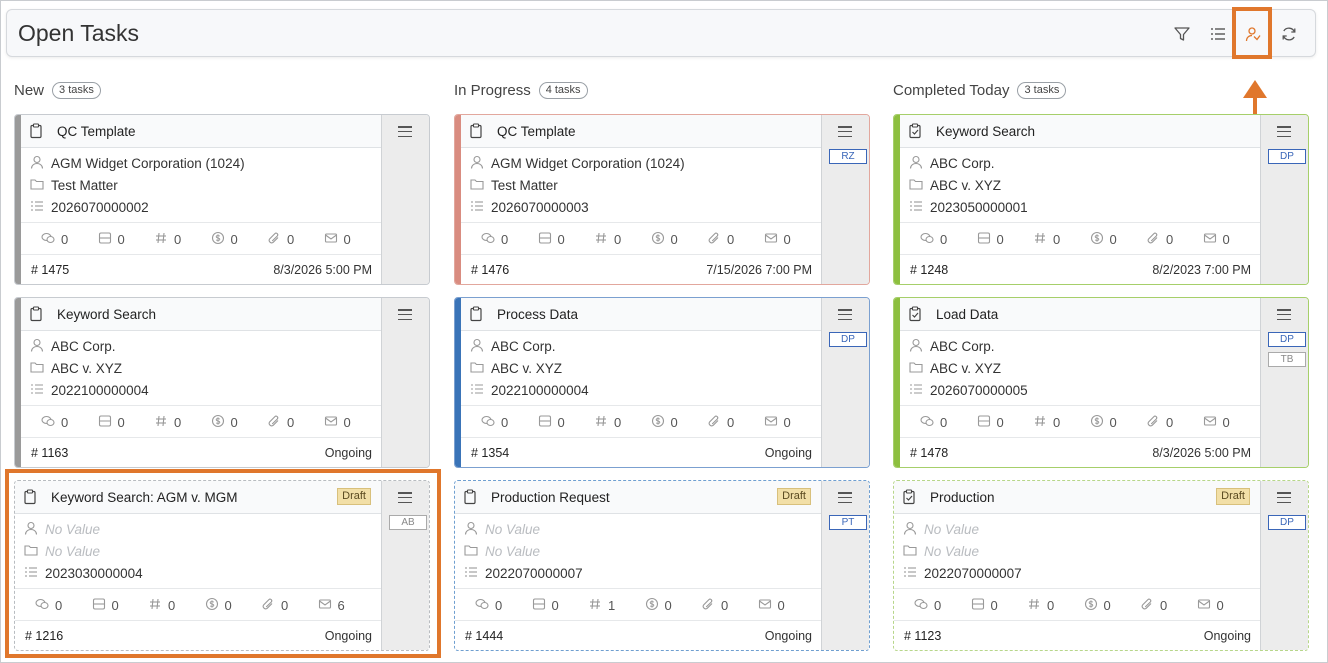 The width and height of the screenshot is (1328, 663). Describe the element at coordinates (550, 497) in the screenshot. I see `task-title: Production Request` at that location.